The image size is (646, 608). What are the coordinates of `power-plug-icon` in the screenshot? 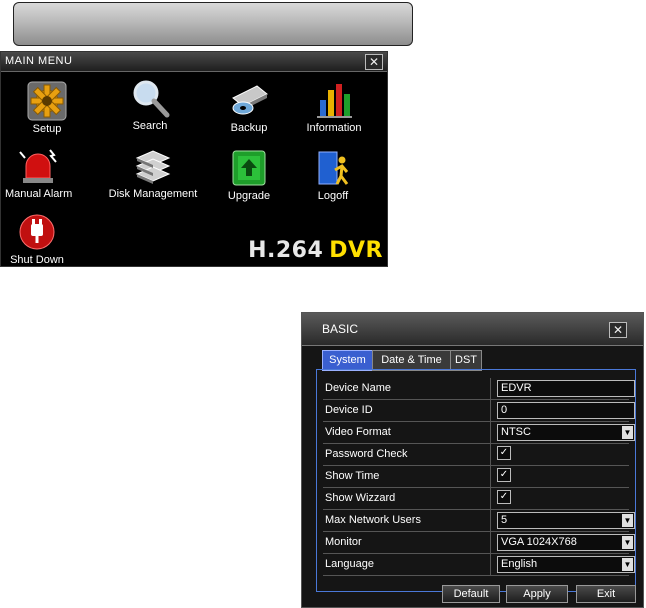 It's located at (37, 232).